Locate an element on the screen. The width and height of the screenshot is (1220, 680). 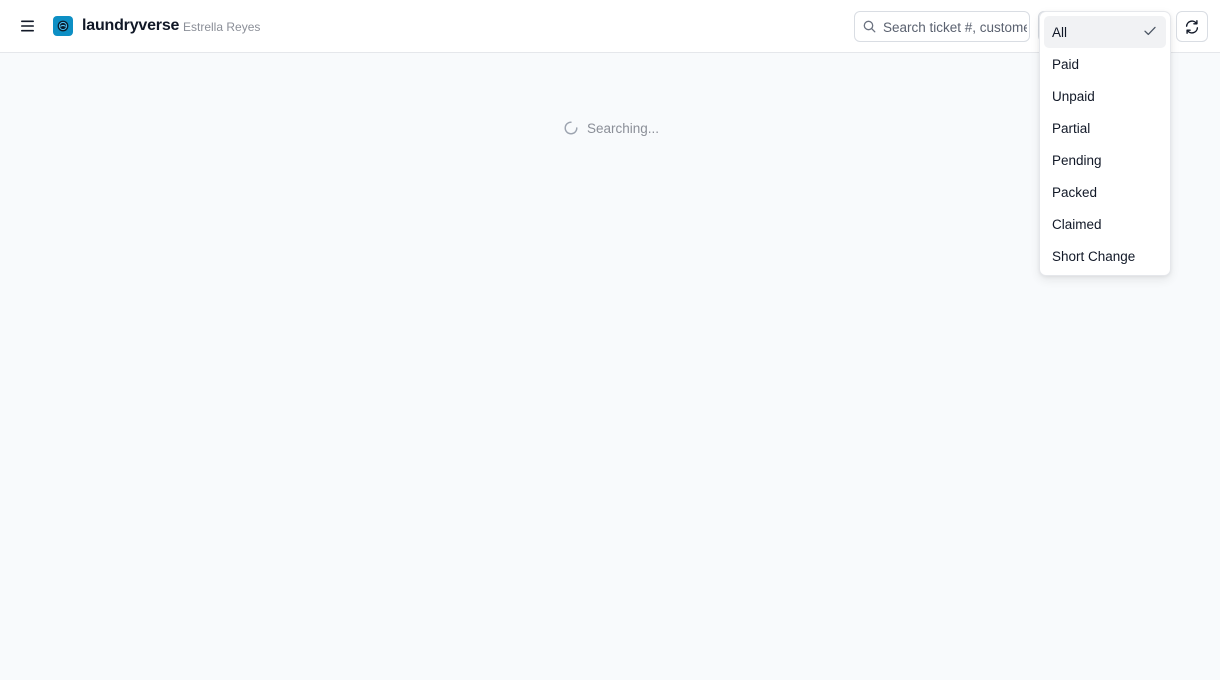
filter-option-claimed: Claimed is located at coordinates (1105, 224).